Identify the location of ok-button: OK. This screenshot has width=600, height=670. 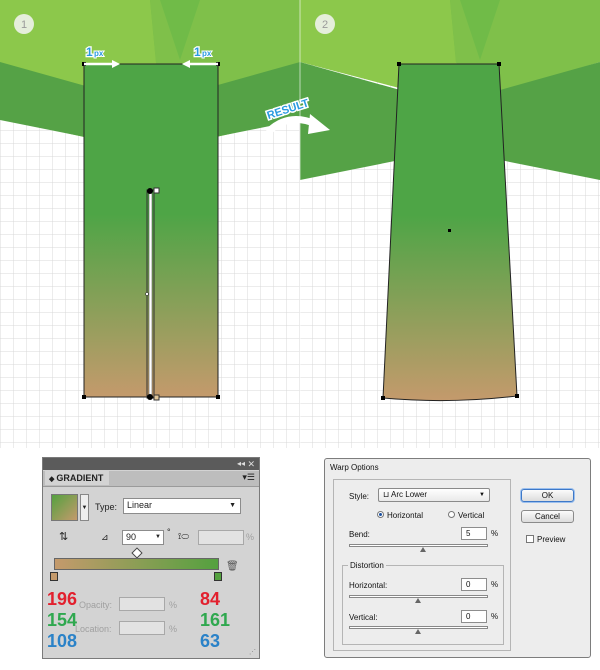
(547, 495).